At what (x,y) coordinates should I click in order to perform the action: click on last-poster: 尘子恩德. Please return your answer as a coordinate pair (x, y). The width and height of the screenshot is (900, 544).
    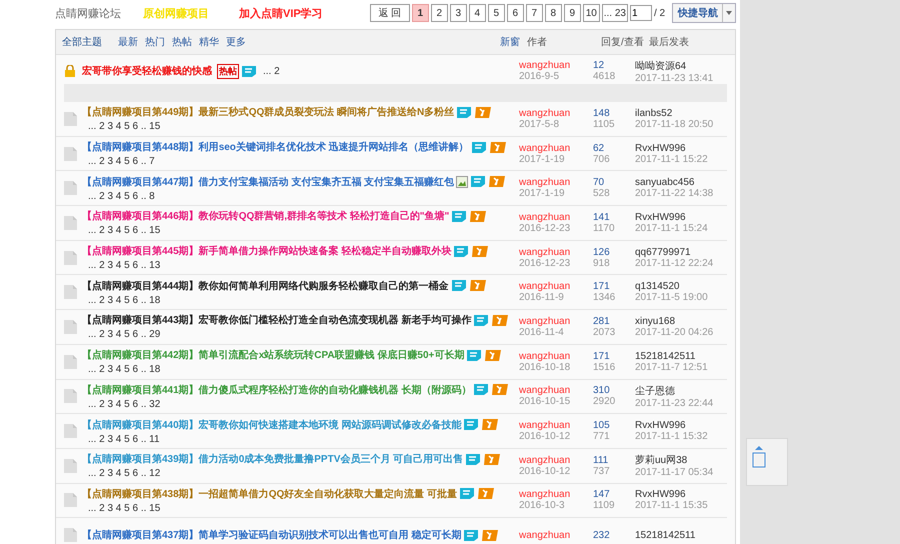
    Looking at the image, I should click on (681, 391).